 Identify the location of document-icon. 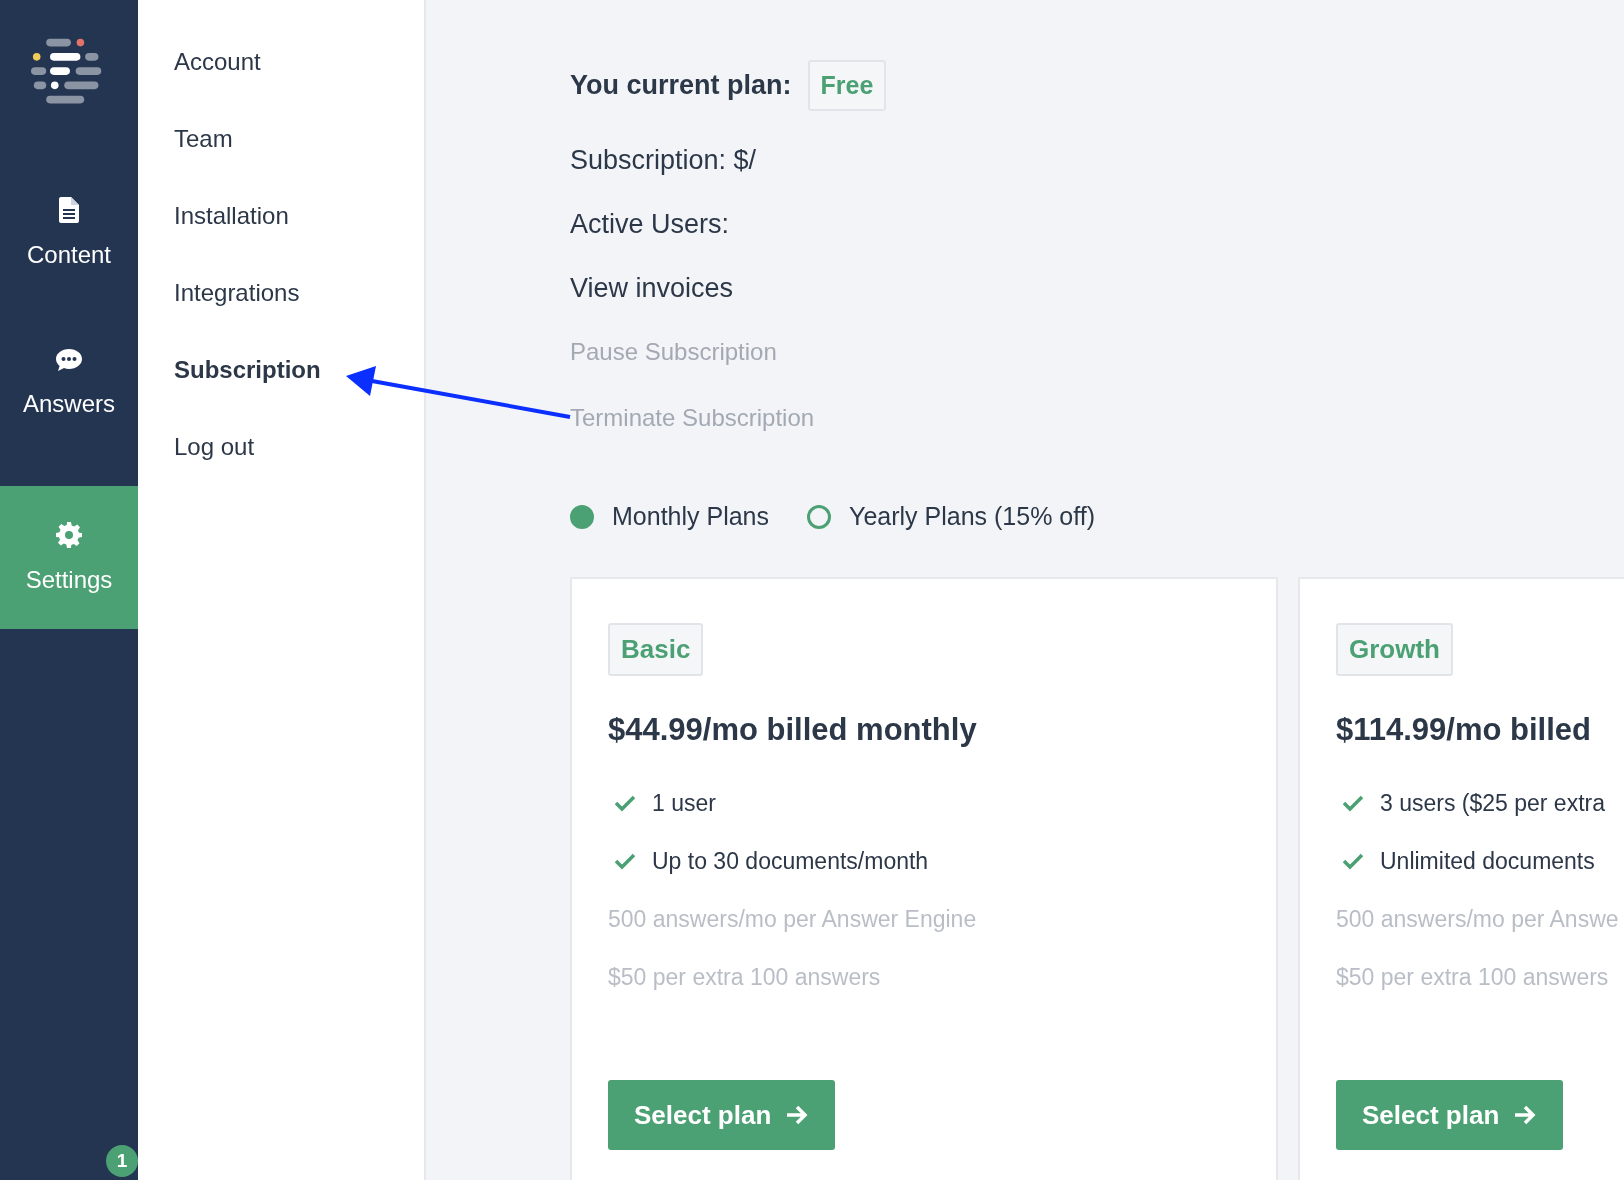
(69, 210).